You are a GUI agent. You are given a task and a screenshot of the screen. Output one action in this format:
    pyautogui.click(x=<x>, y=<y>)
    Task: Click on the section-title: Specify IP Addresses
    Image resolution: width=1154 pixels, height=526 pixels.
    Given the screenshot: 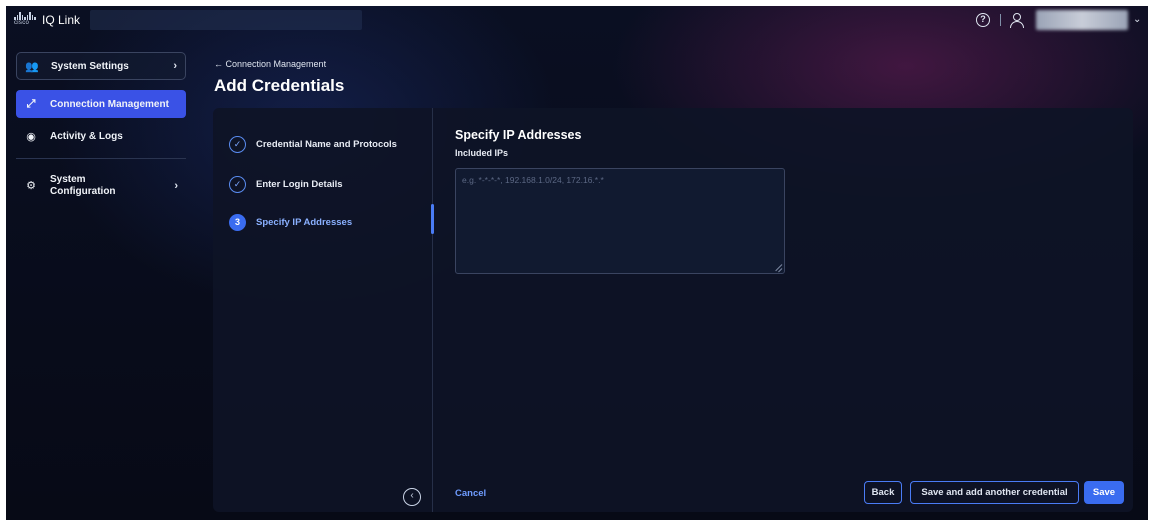 What is the action you would take?
    pyautogui.click(x=518, y=135)
    